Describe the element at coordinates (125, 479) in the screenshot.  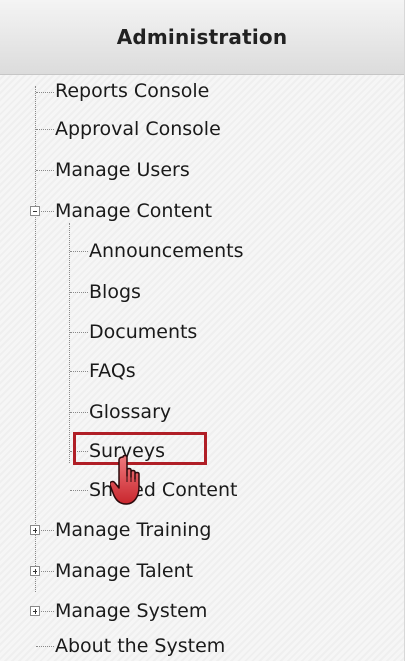
I see `hand-pointer-icon` at that location.